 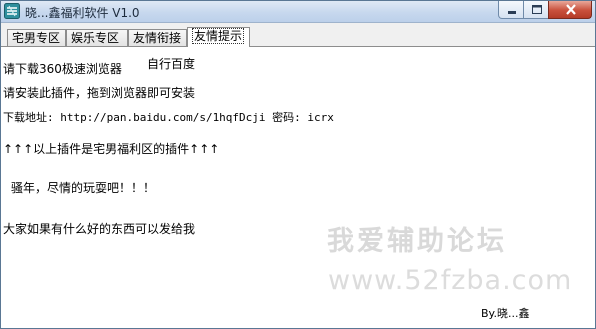 I want to click on tab-entertainment-zone: 娱乐专区, so click(x=97, y=37).